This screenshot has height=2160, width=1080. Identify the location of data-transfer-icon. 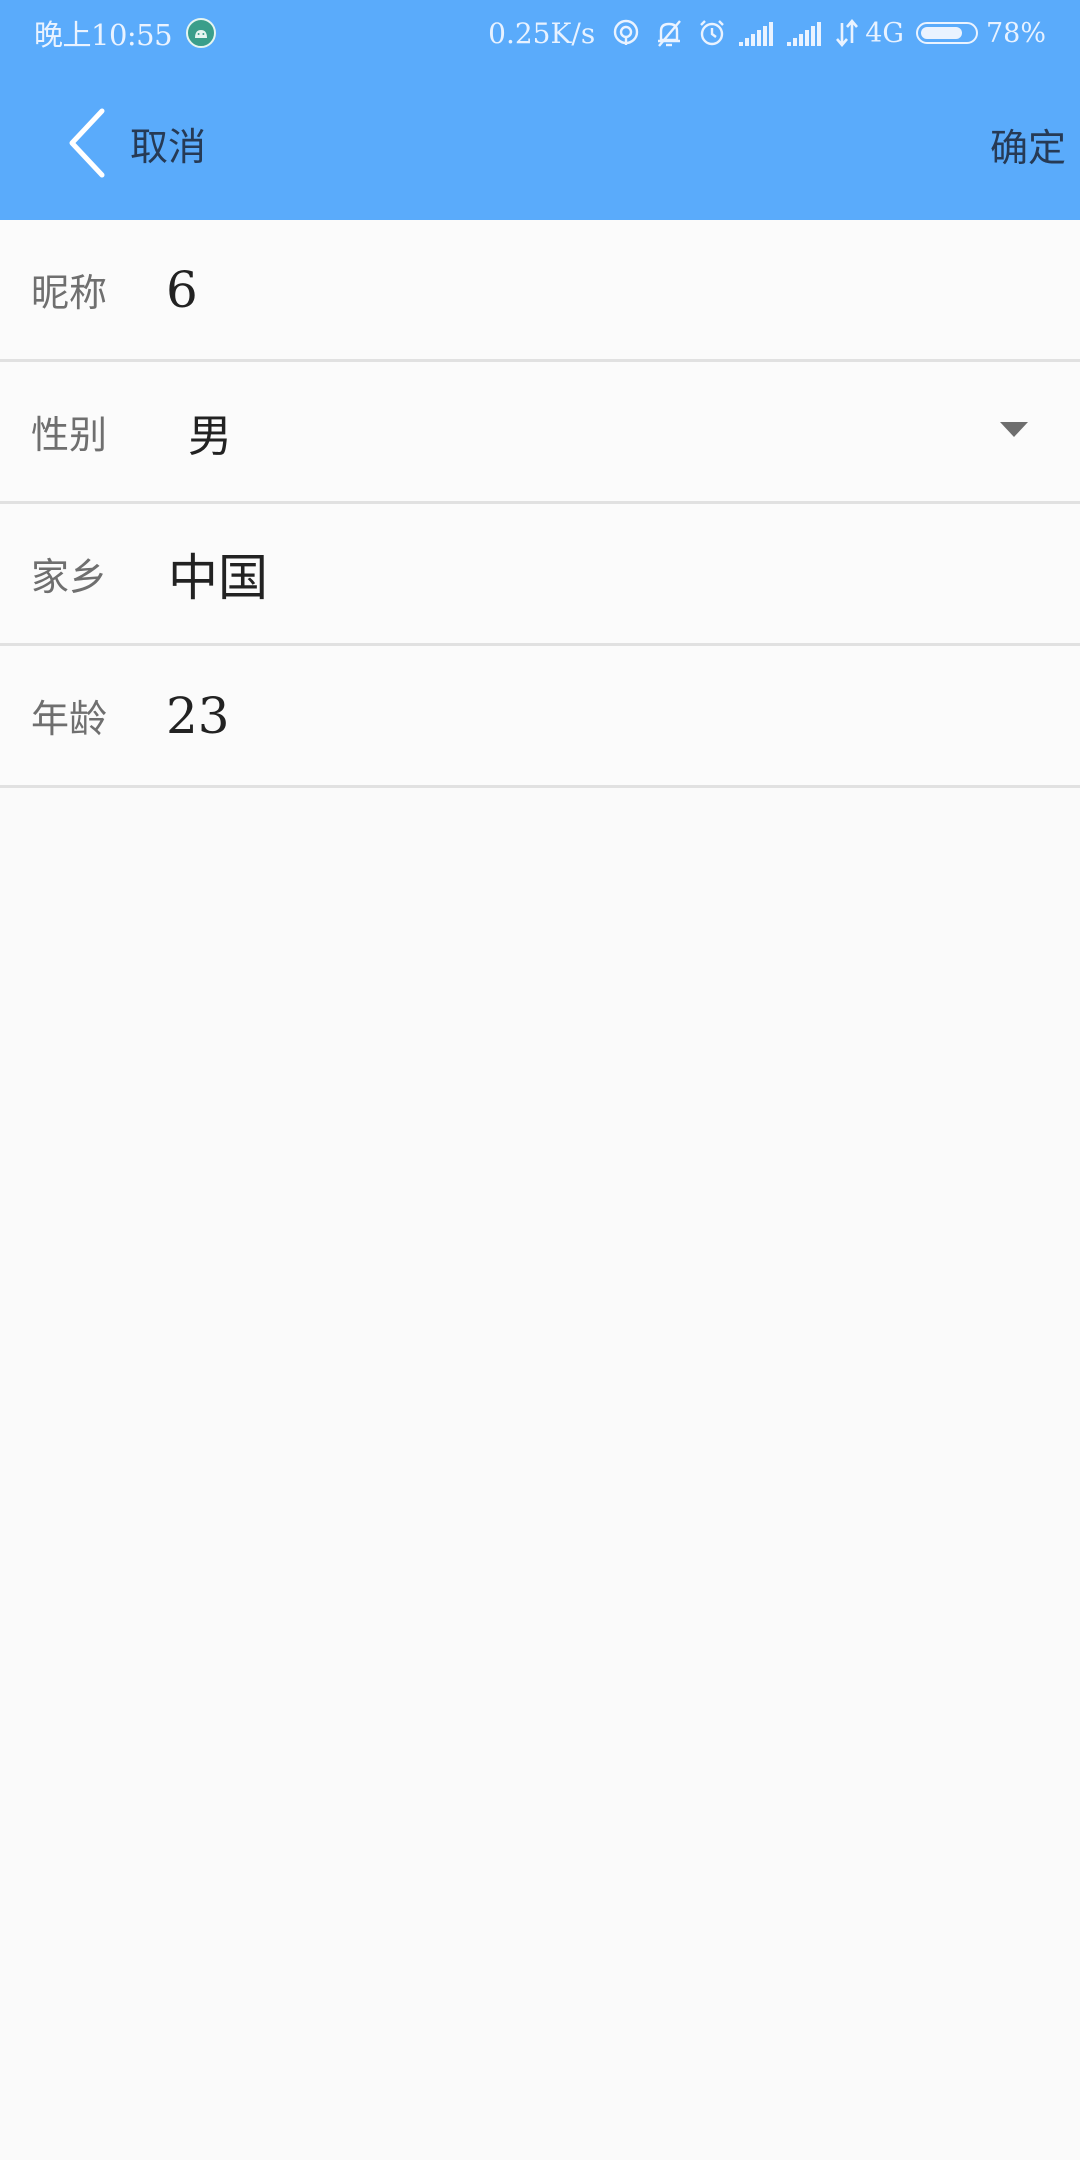
(847, 33).